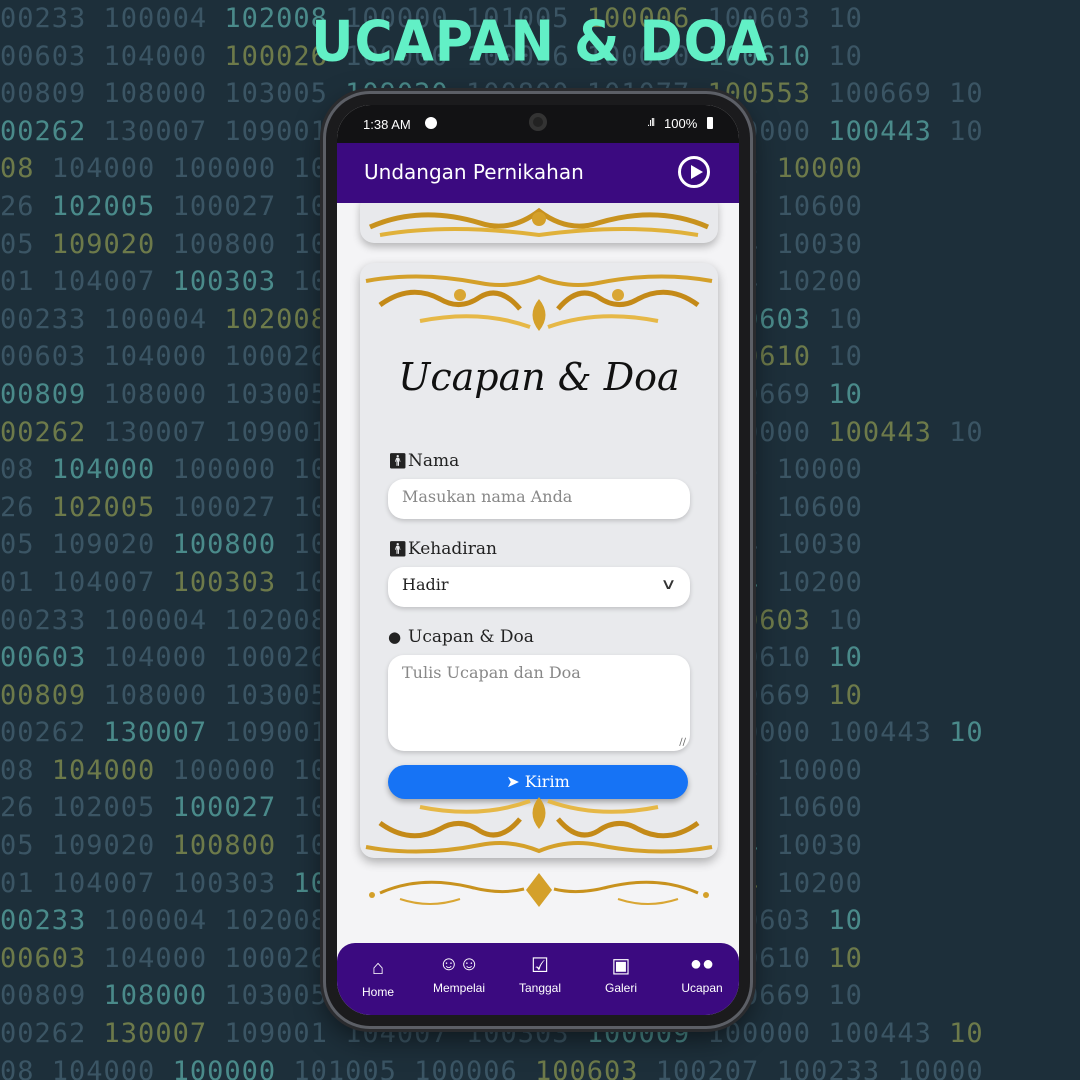 This screenshot has height=1080, width=1080. I want to click on nav-label: Ucapan, so click(702, 988).